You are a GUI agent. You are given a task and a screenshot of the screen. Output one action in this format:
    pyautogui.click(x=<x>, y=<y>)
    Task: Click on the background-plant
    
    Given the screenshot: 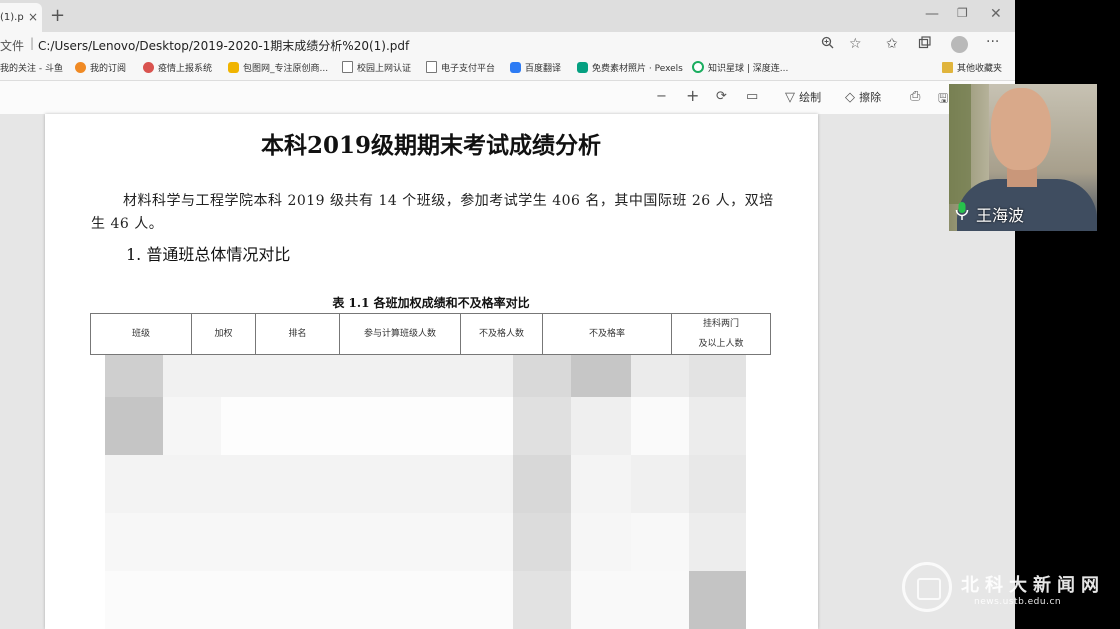 What is the action you would take?
    pyautogui.click(x=960, y=144)
    